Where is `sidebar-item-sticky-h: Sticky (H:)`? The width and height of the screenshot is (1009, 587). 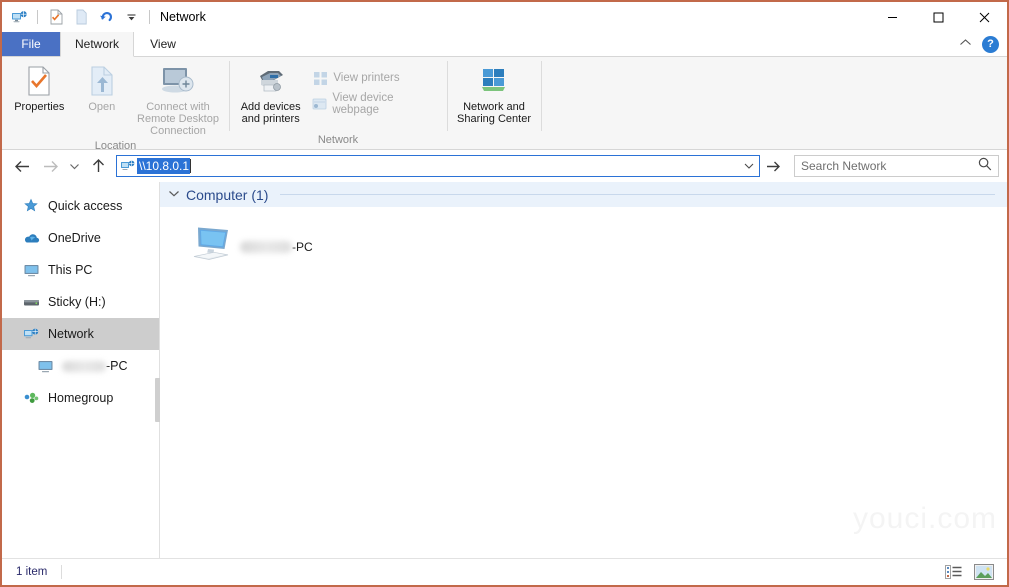 sidebar-item-sticky-h: Sticky (H:) is located at coordinates (80, 302).